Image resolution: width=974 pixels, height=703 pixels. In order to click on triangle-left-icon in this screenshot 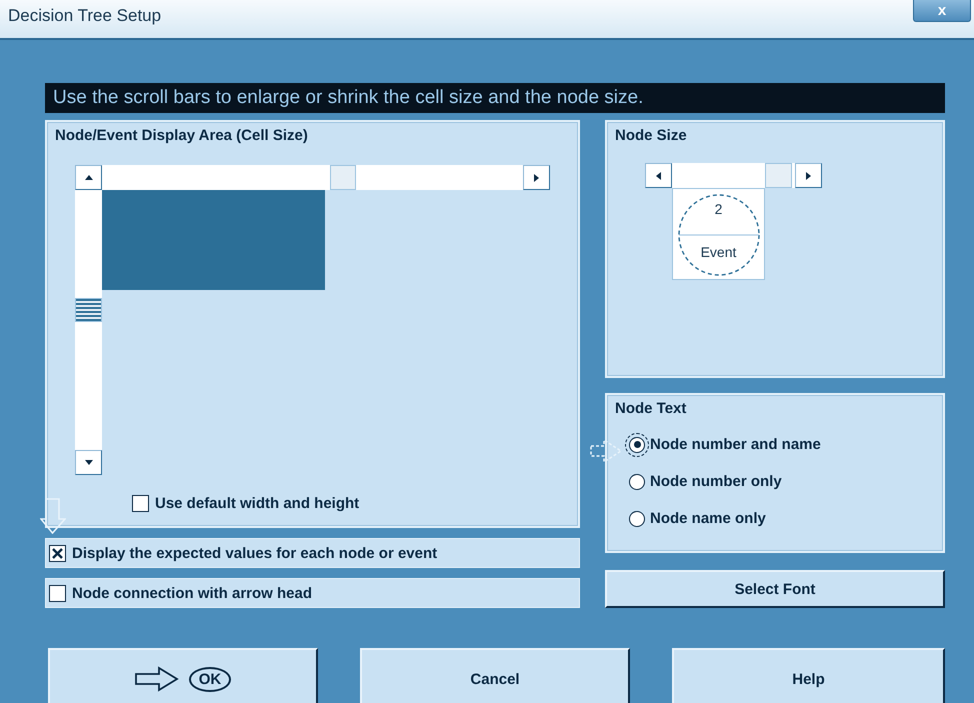, I will do `click(658, 175)`.